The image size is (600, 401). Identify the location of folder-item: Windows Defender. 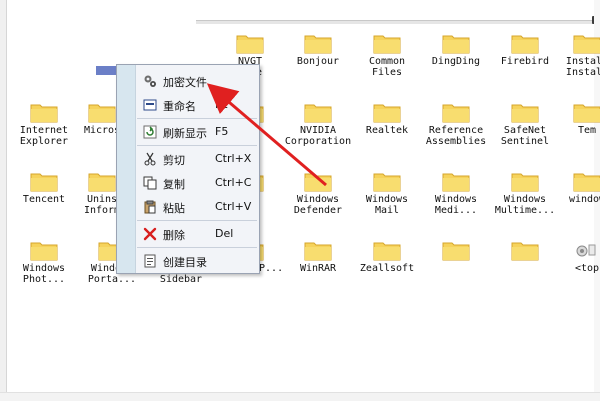
(318, 202).